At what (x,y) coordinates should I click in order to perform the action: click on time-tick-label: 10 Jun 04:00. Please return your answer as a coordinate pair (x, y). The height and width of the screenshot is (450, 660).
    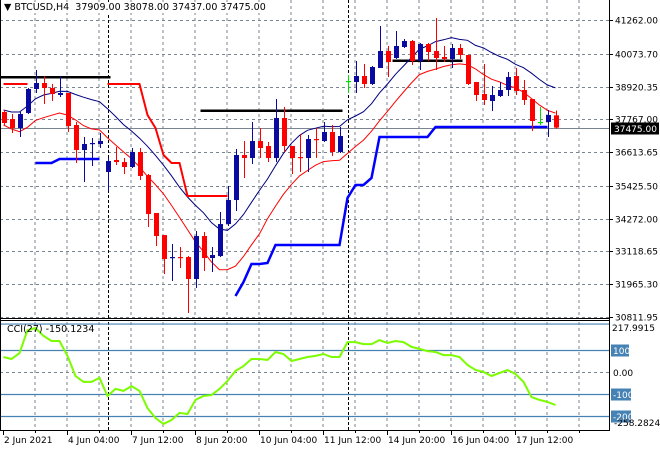
    Looking at the image, I should click on (288, 441).